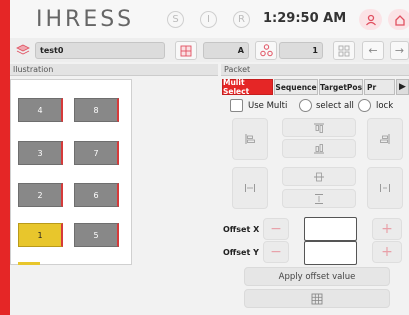  I want to click on tab-sequence: Sequence, so click(296, 87).